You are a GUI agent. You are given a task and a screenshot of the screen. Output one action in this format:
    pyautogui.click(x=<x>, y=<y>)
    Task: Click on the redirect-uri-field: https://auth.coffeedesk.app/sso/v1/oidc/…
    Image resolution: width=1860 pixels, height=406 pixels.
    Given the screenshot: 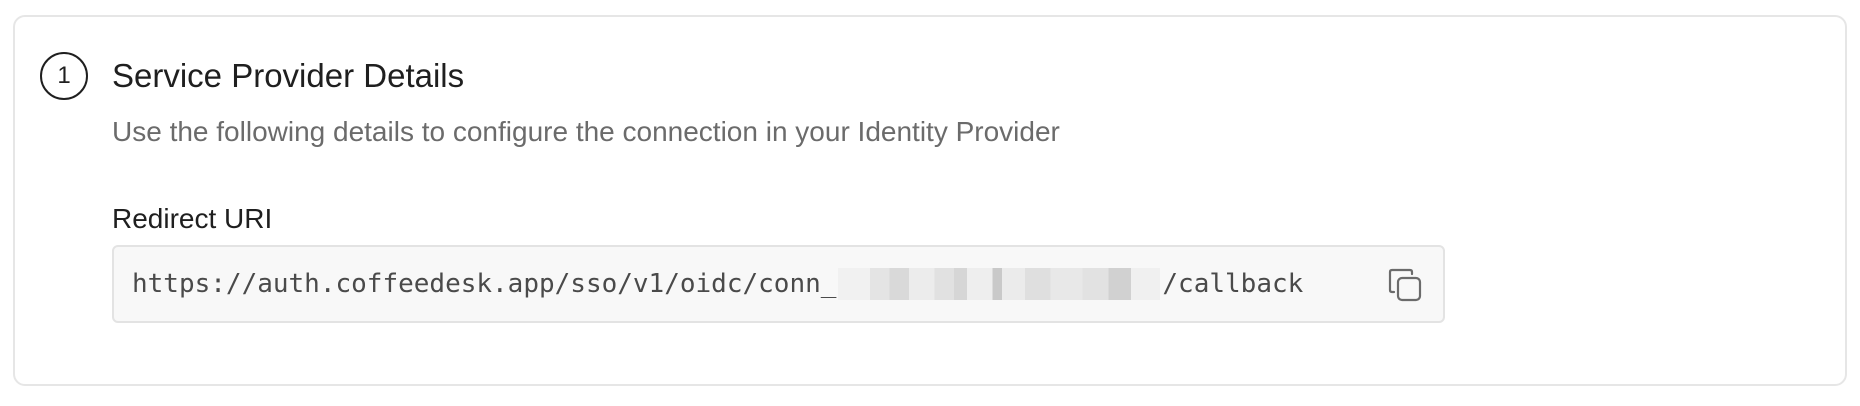 What is the action you would take?
    pyautogui.click(x=778, y=284)
    